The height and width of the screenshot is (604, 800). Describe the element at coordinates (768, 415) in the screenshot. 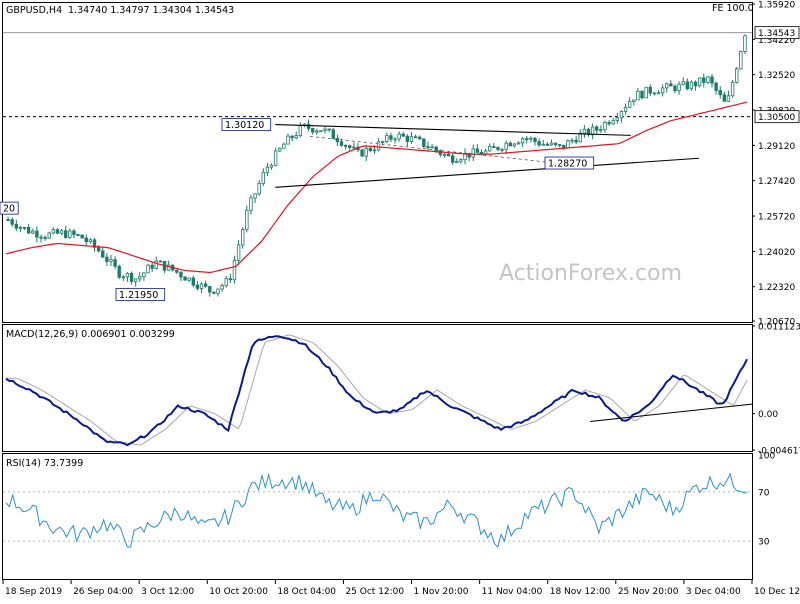

I see `macd-tick-label: 0.00` at that location.